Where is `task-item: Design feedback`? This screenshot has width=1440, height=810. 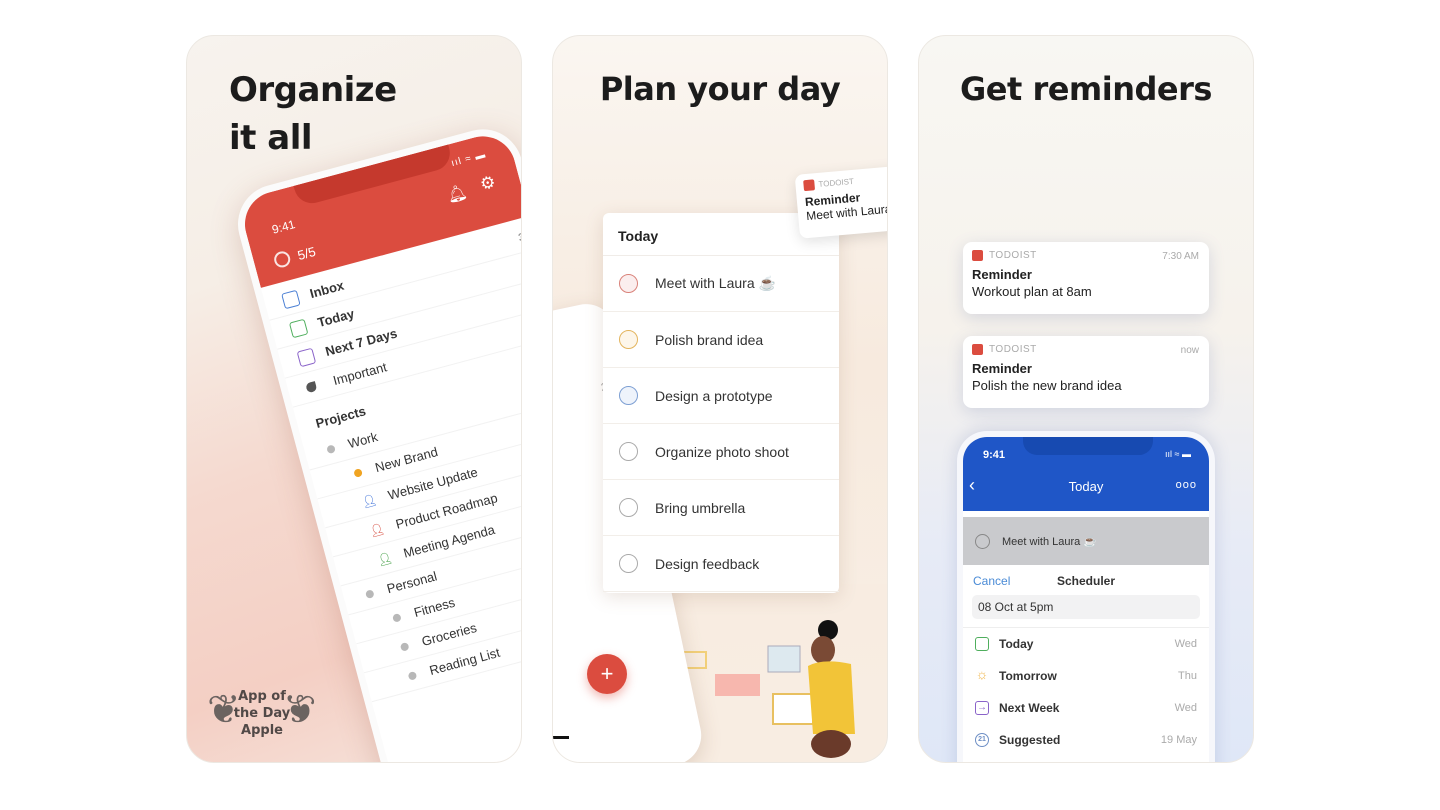
task-item: Design feedback is located at coordinates (721, 564).